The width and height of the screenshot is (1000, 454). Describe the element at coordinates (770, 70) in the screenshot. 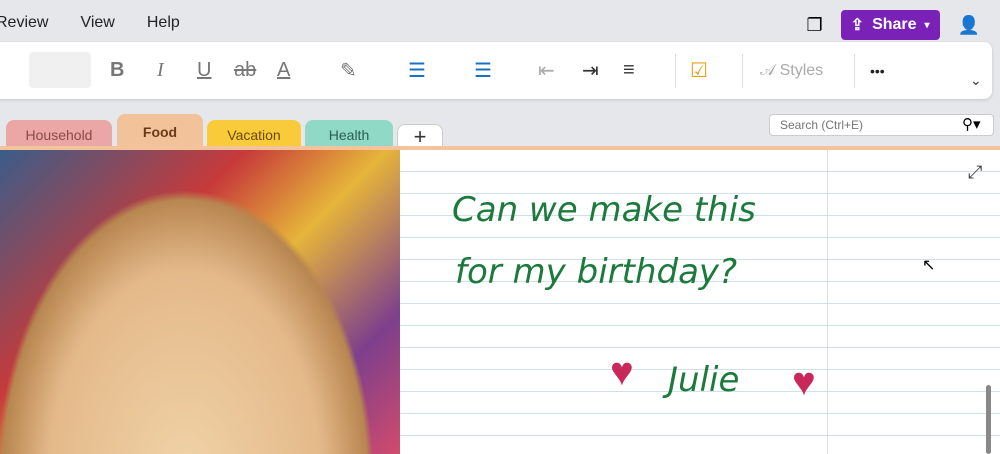

I see `styles-icon: 𝒜` at that location.